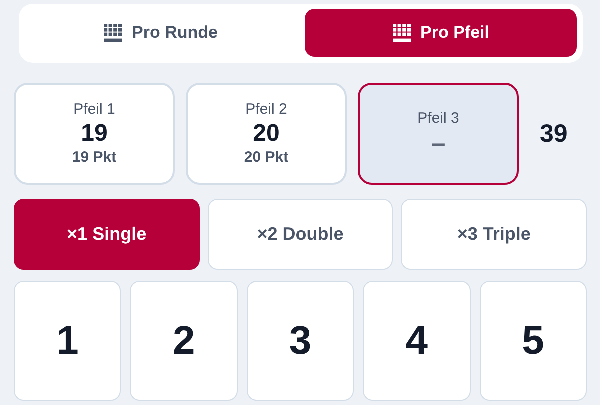 The image size is (600, 405). Describe the element at coordinates (301, 234) in the screenshot. I see `multiplier-button: ×2 Double` at that location.